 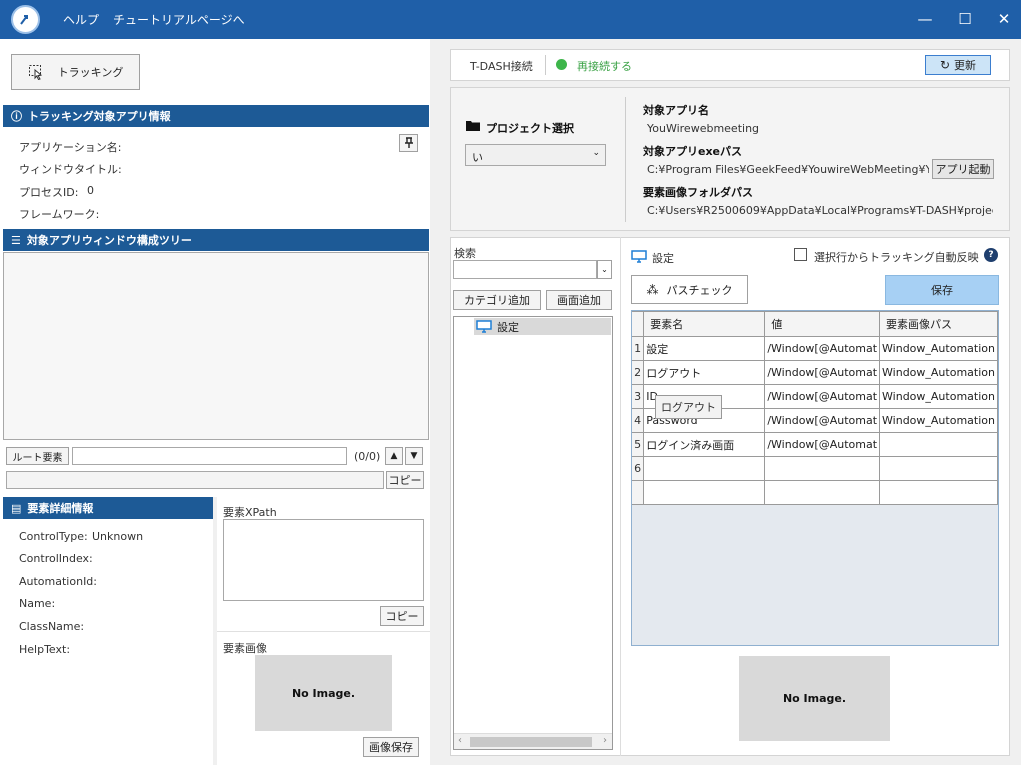 I want to click on add-screen-button: 画面追加, so click(x=579, y=300).